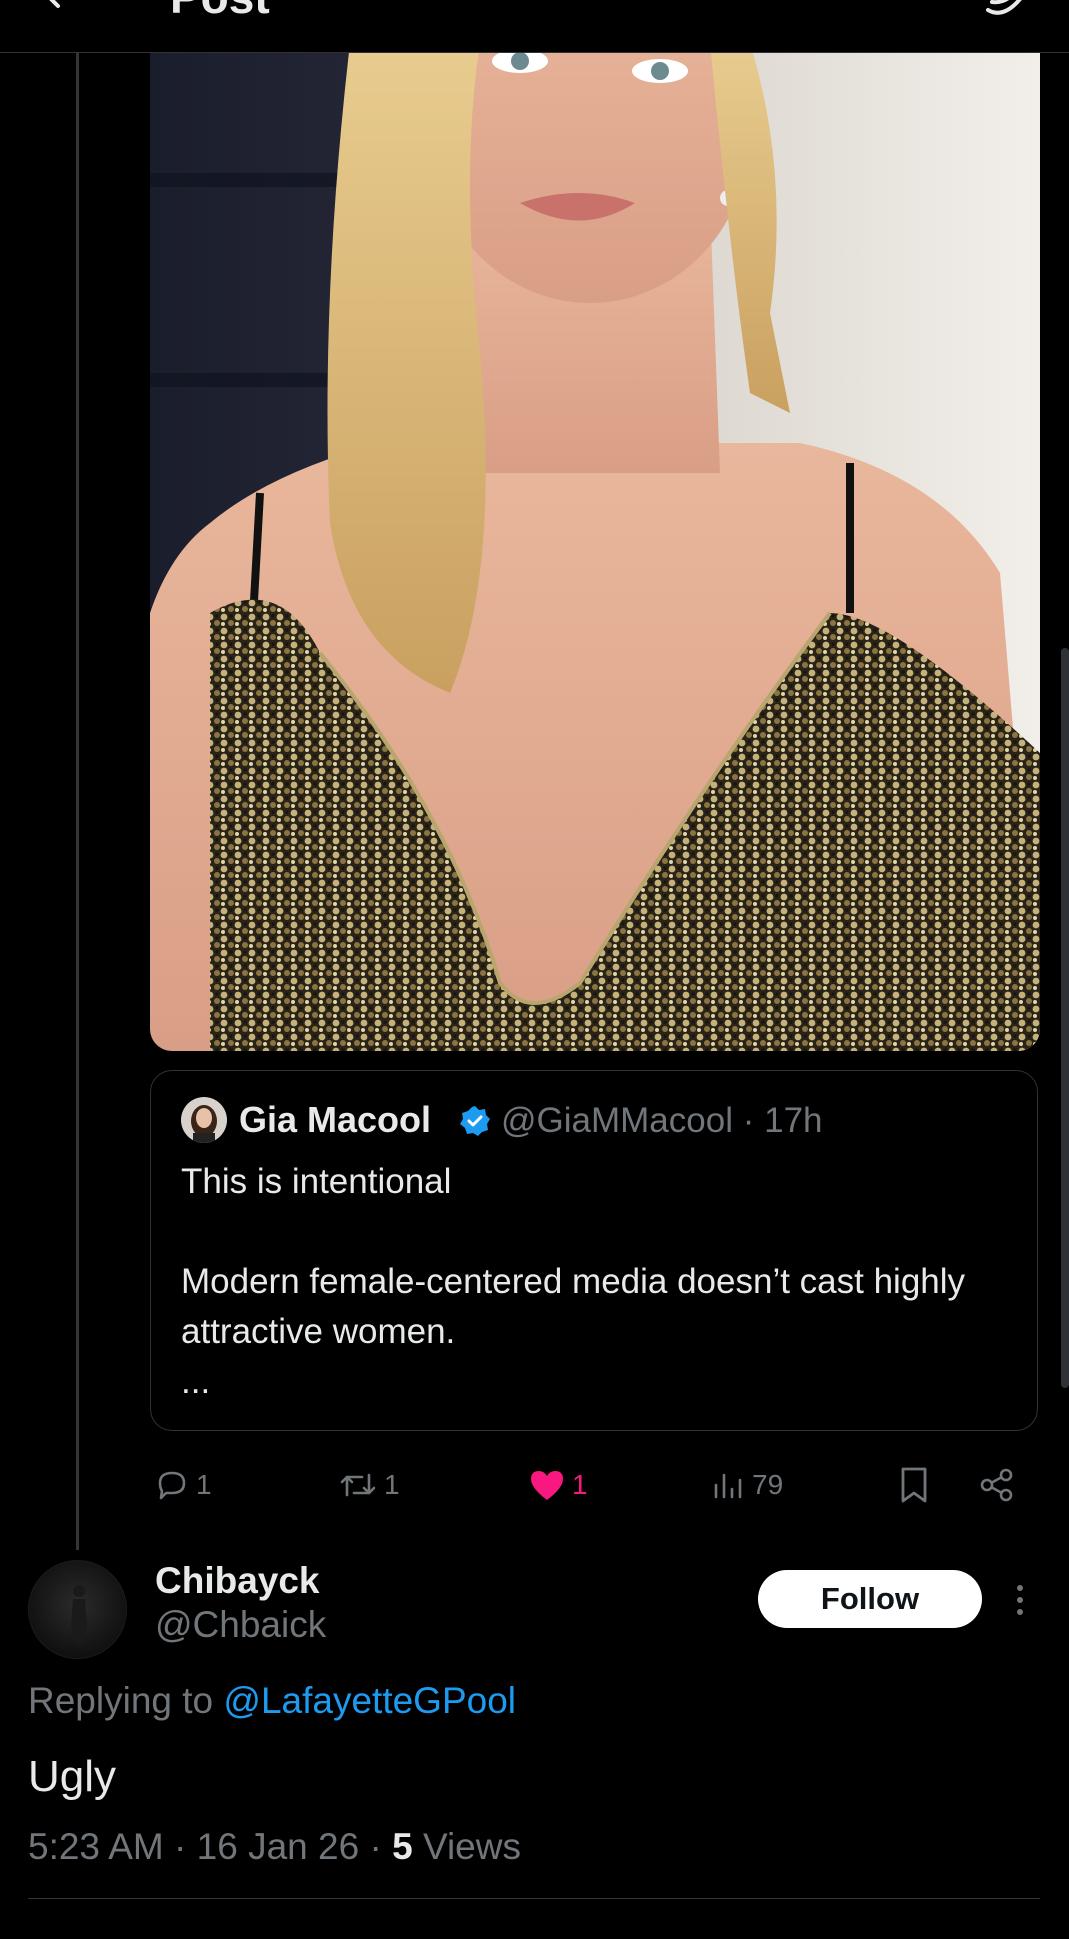 Image resolution: width=1069 pixels, height=1939 pixels. What do you see at coordinates (617, 1120) in the screenshot?
I see `quote-handle: @GiaMMacool` at bounding box center [617, 1120].